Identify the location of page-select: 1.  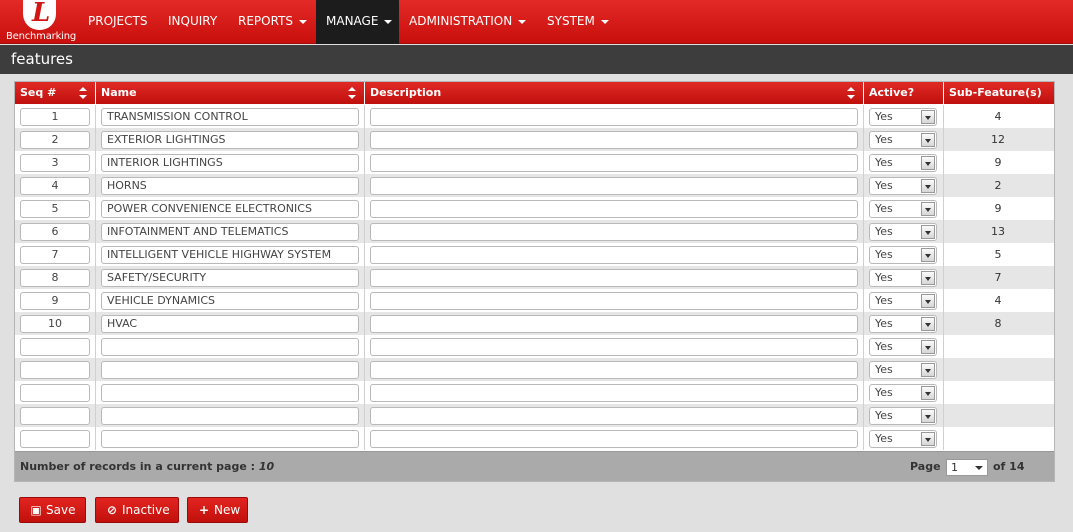
(967, 467).